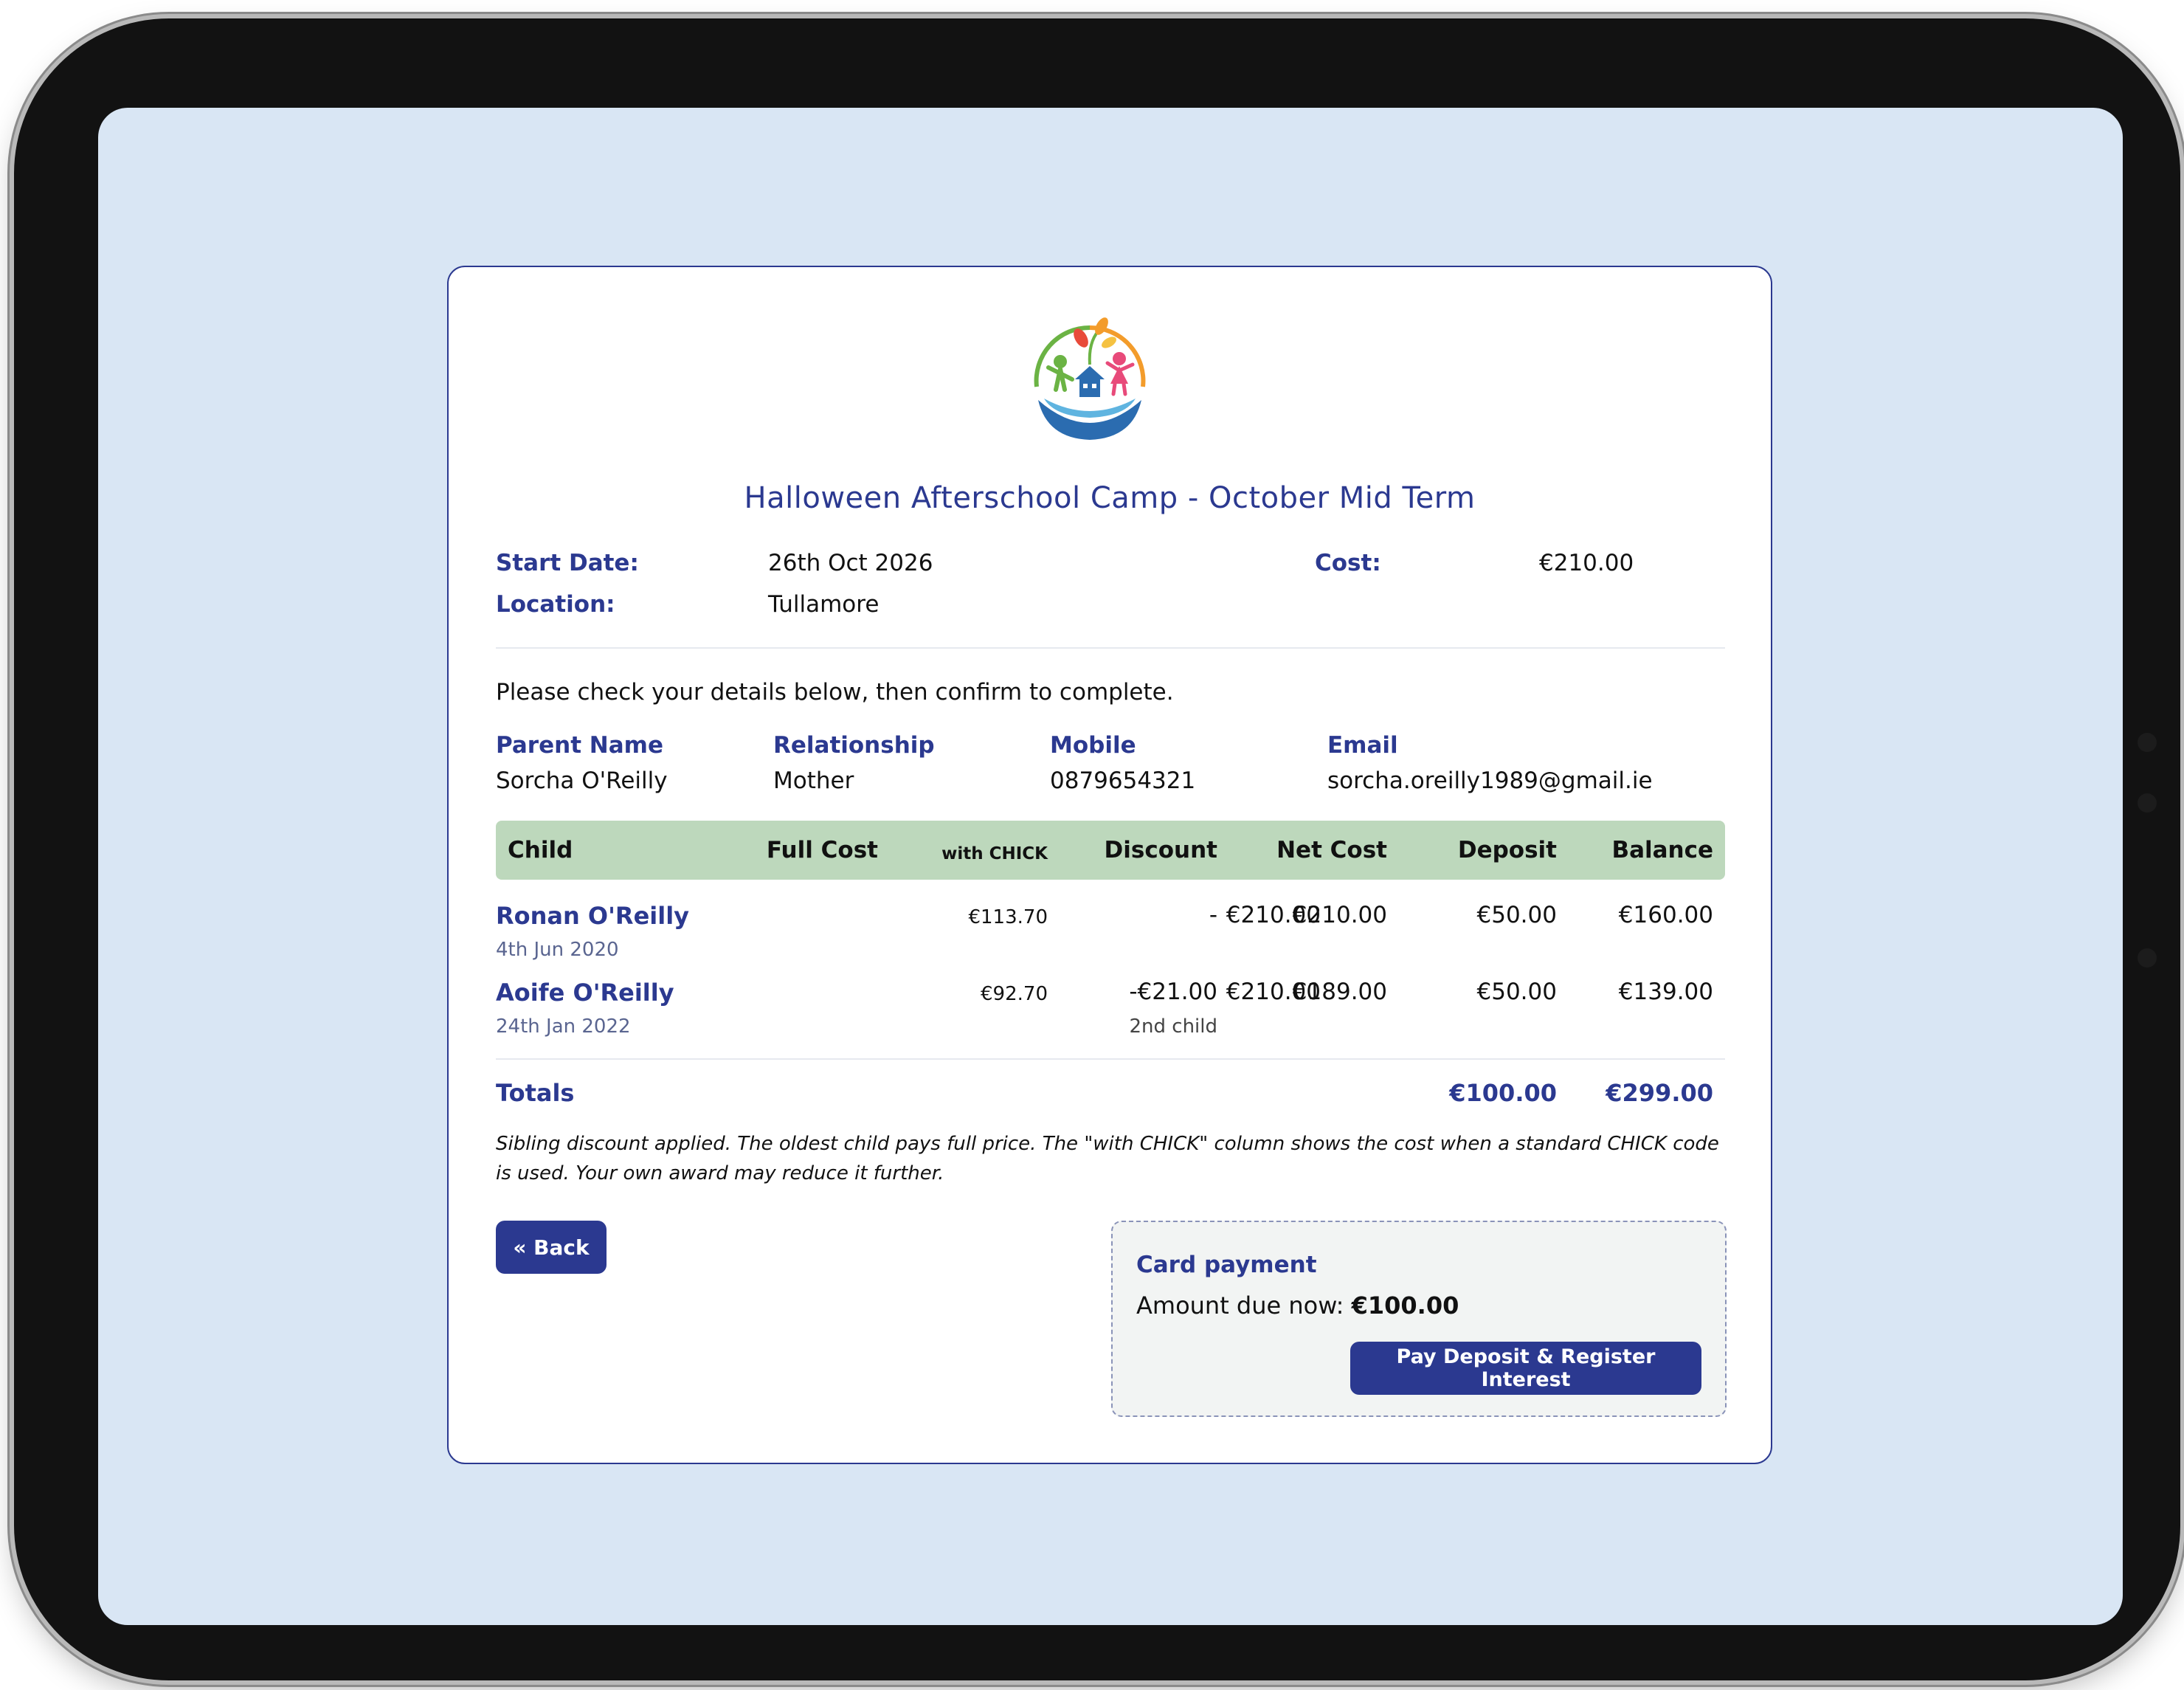  I want to click on row-balance: €160.00, so click(1666, 915).